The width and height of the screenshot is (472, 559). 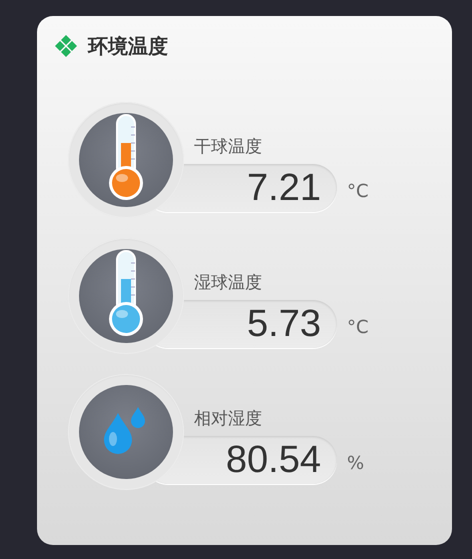 I want to click on card-title: 环境温度, so click(x=128, y=46).